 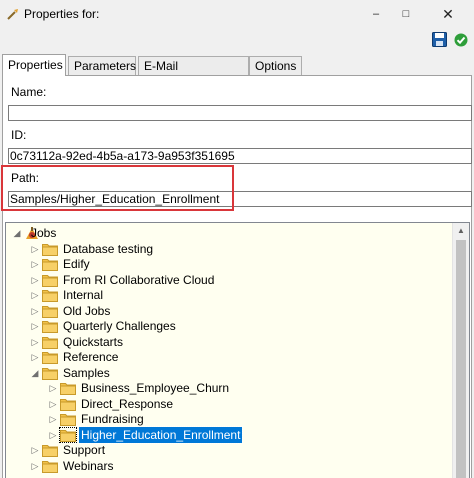 What do you see at coordinates (12, 14) in the screenshot?
I see `app-icon` at bounding box center [12, 14].